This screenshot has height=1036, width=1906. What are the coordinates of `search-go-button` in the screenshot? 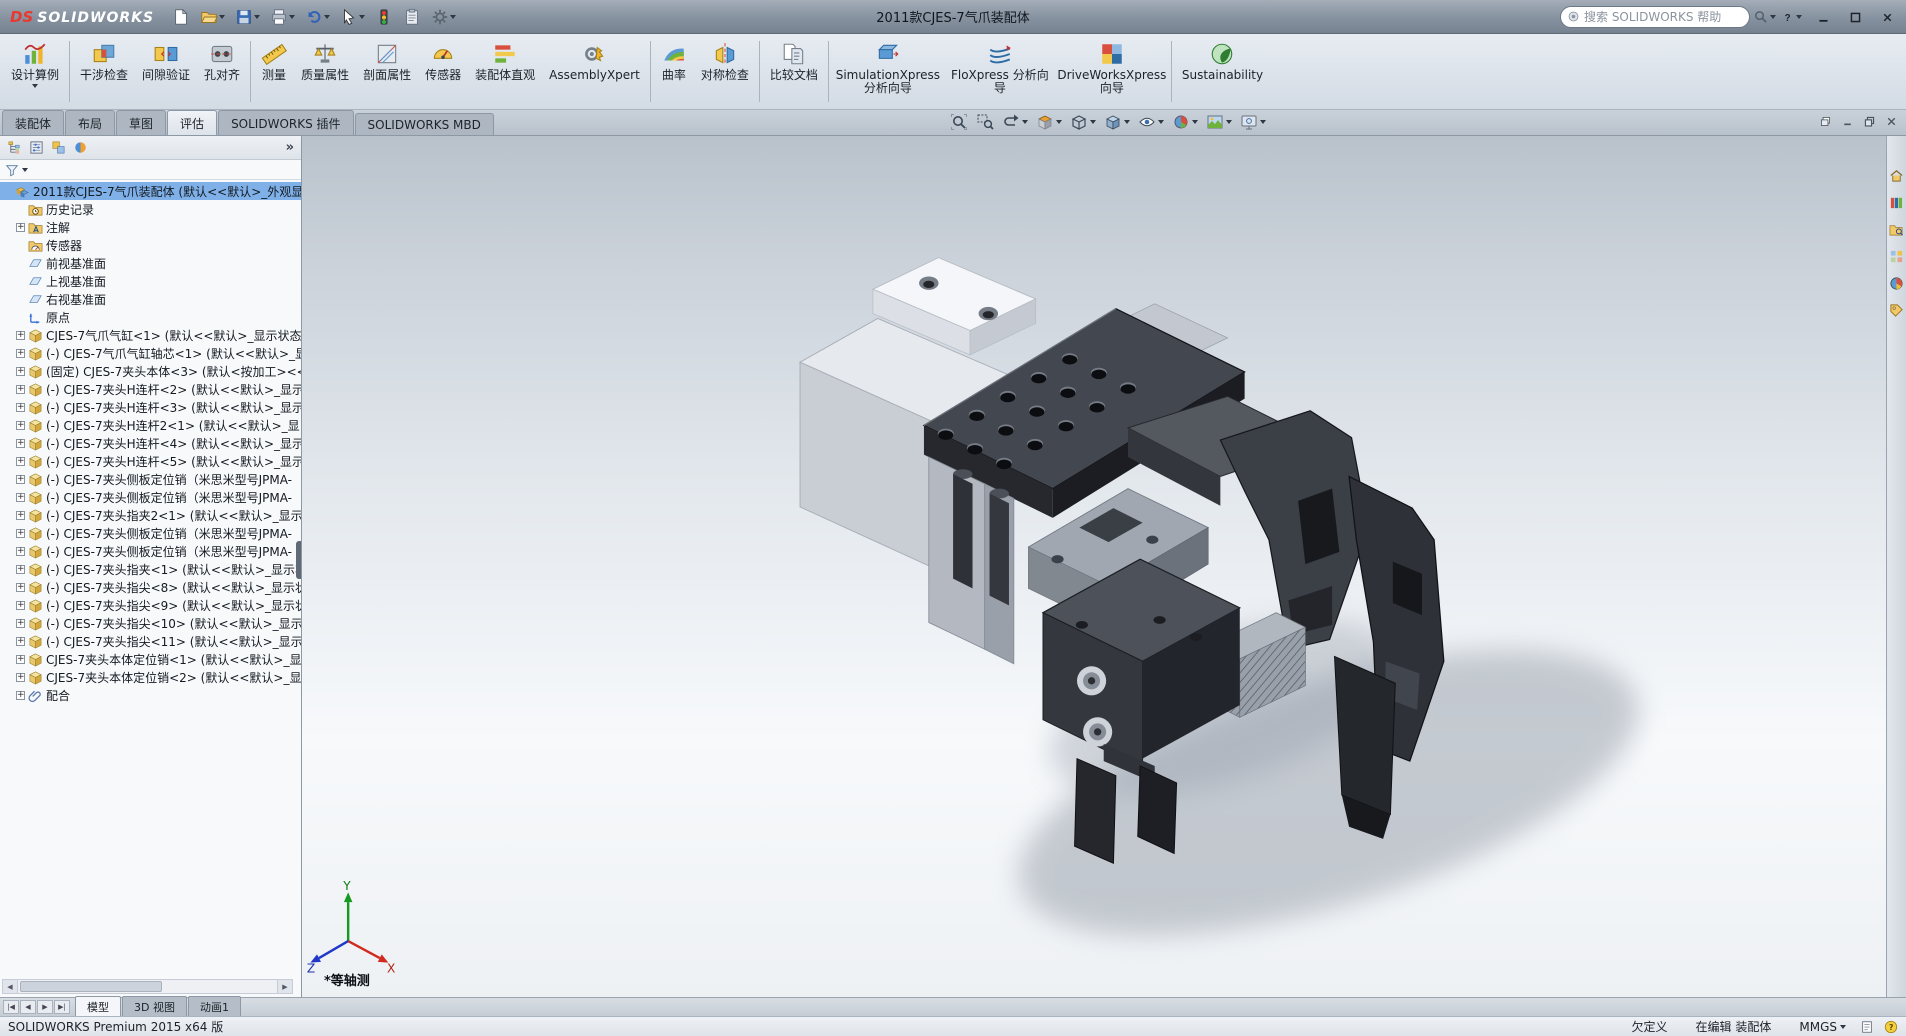 It's located at (1764, 16).